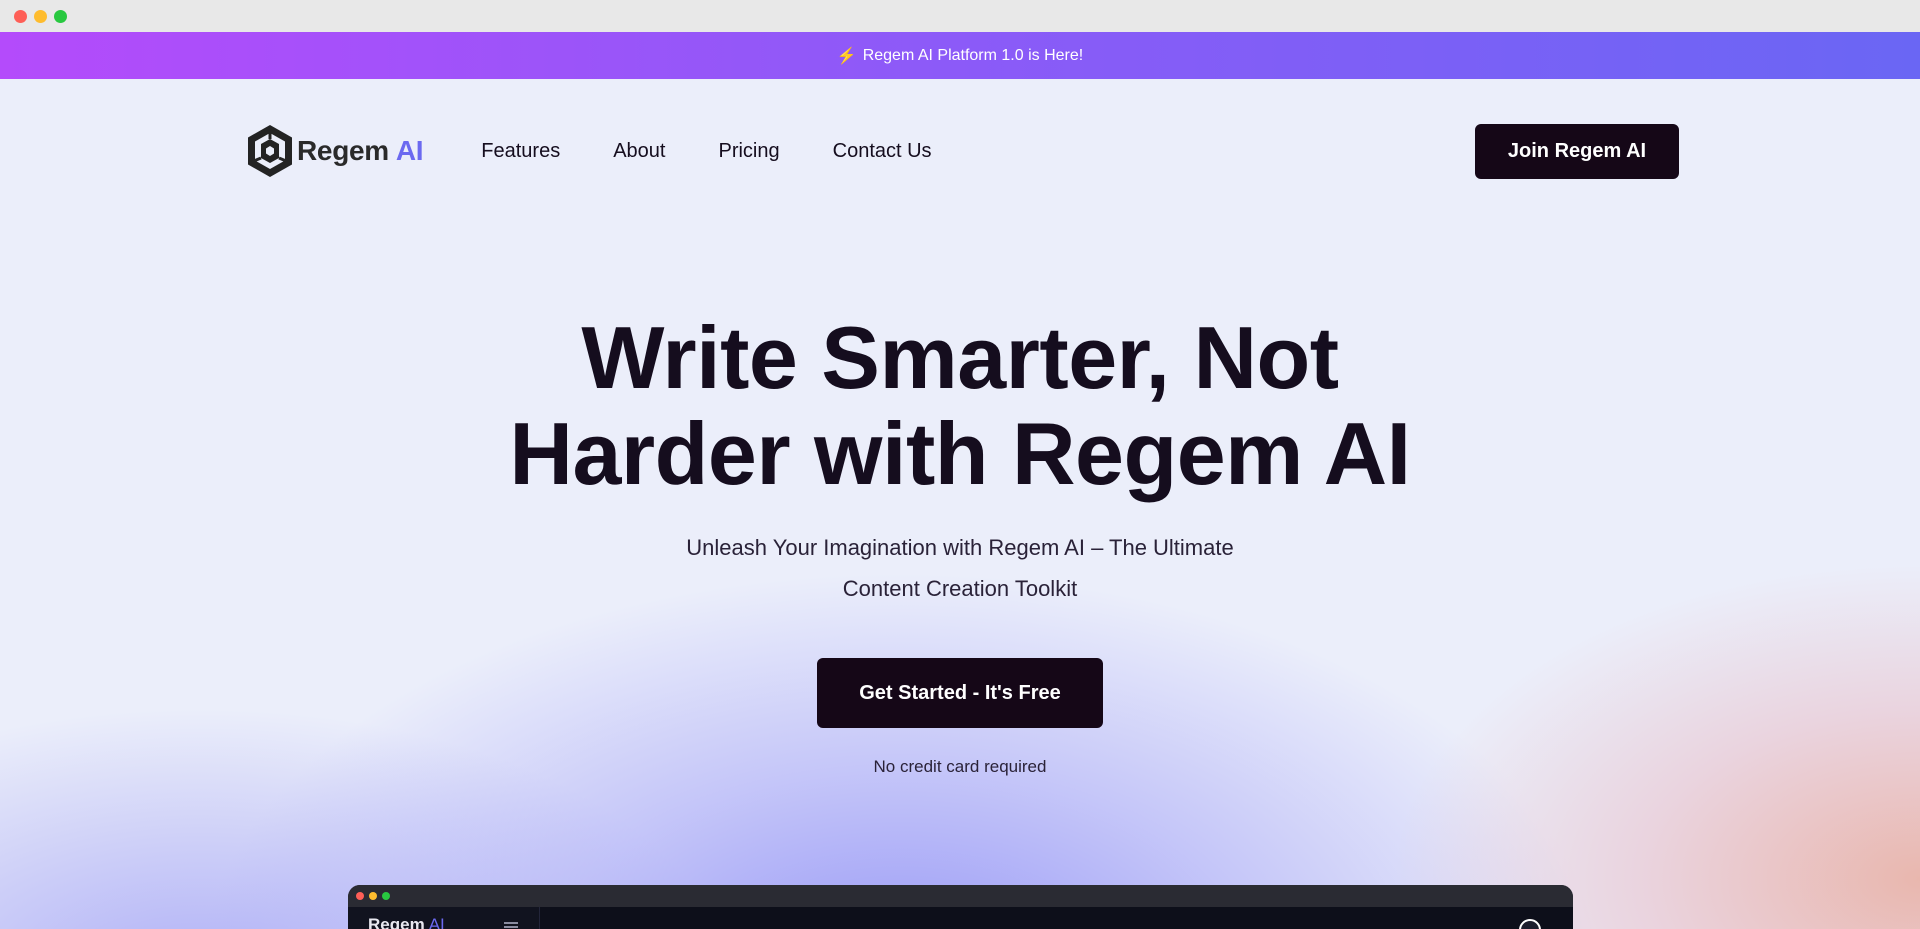  I want to click on preview-logo-suffix: AI, so click(436, 922).